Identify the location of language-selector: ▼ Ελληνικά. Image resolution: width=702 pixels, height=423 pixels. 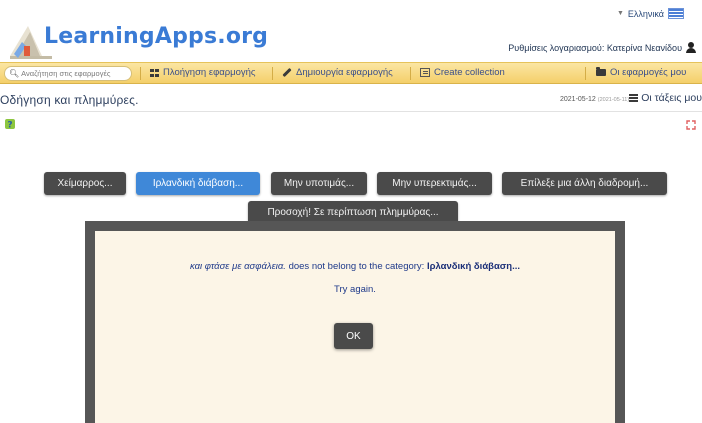
(650, 13).